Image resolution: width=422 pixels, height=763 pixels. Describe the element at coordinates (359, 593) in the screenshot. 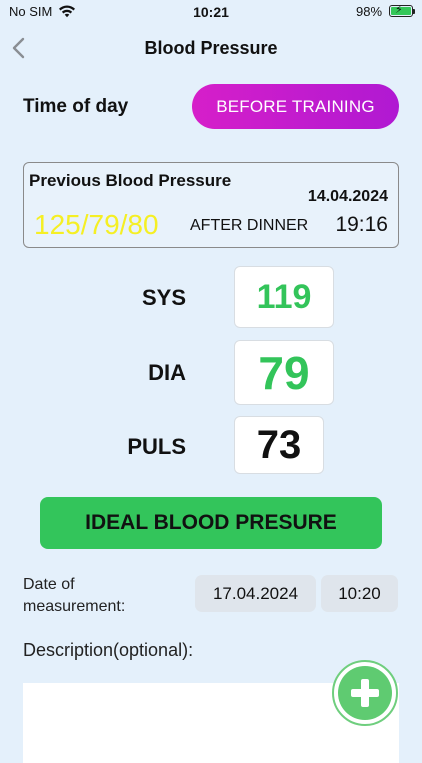

I see `measurement-time-picker: 10:20` at that location.